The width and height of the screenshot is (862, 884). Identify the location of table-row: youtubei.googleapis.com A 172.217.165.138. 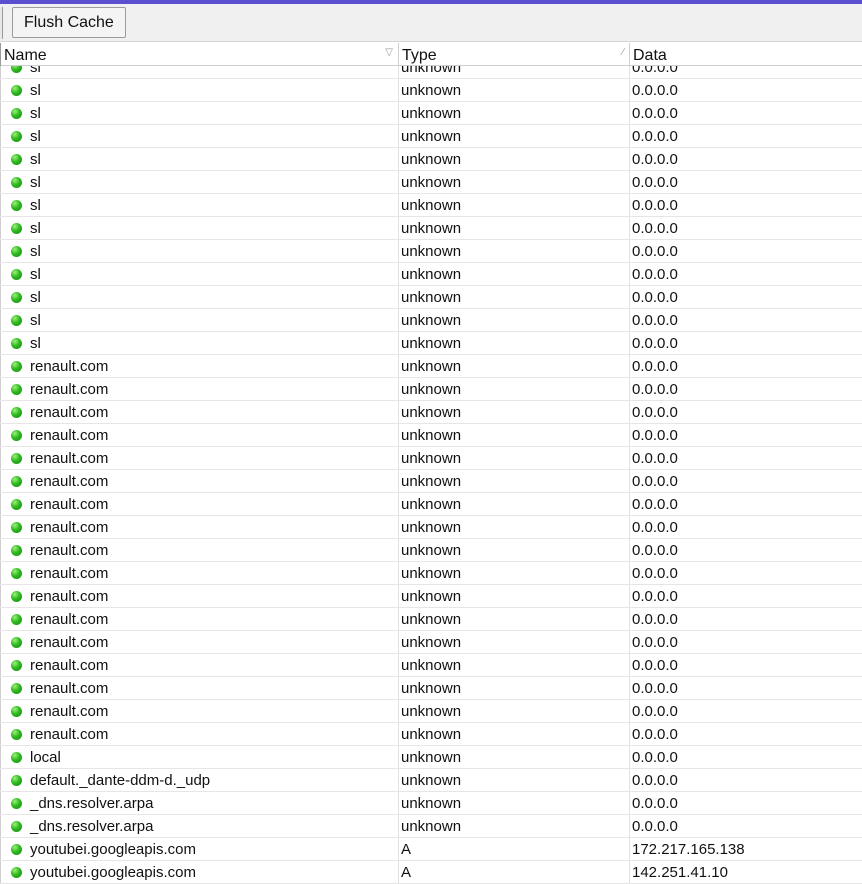
(431, 849).